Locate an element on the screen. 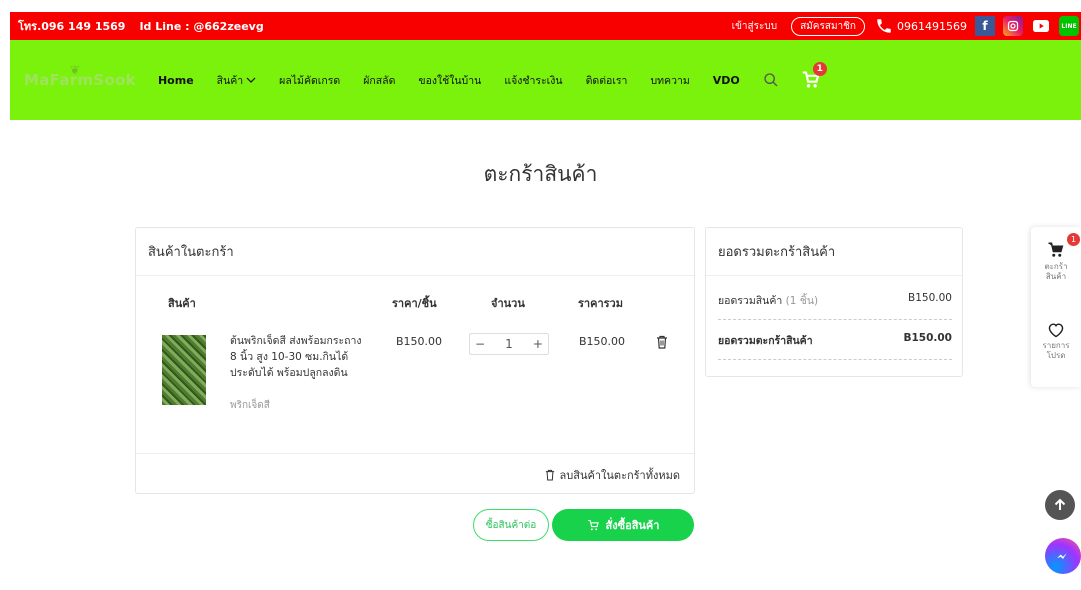  product-category: พริกเจ็ดสี is located at coordinates (250, 405).